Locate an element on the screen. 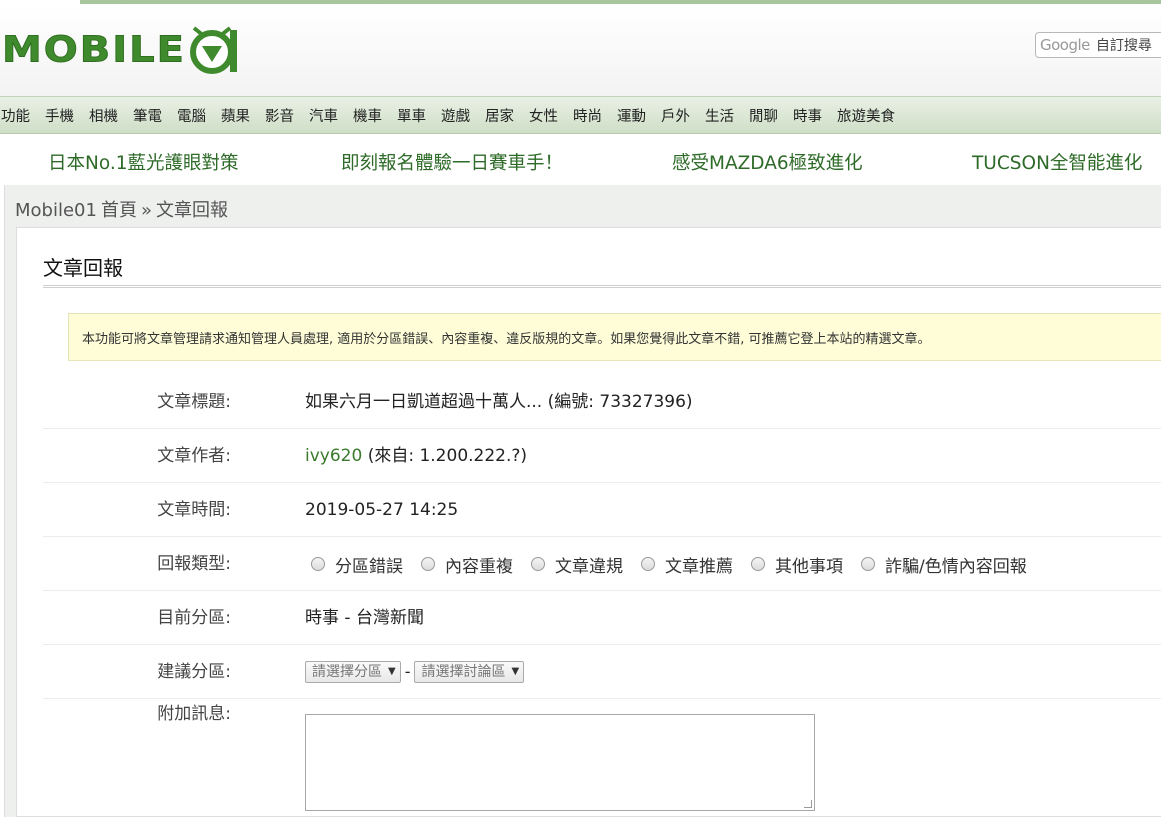 The image size is (1161, 817). article-author-label: 文章作者: is located at coordinates (194, 456).